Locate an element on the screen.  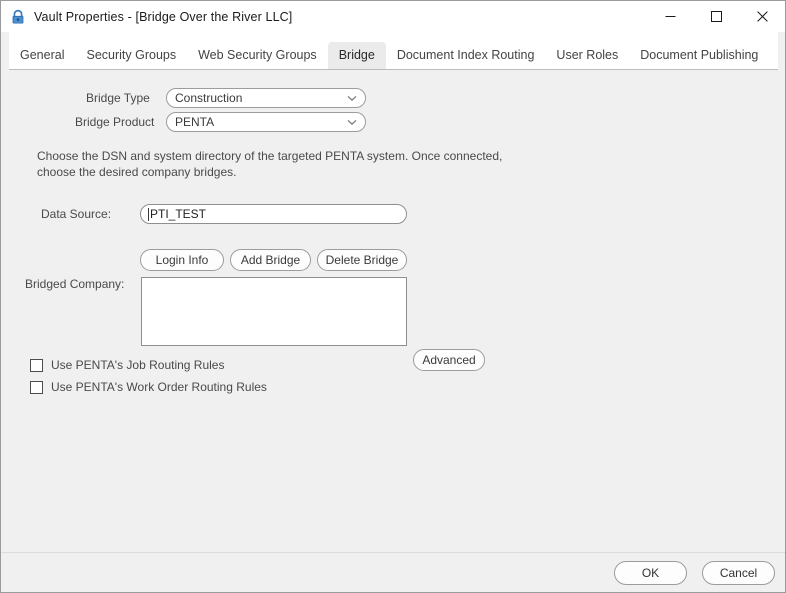
tab-general: General is located at coordinates (42, 55).